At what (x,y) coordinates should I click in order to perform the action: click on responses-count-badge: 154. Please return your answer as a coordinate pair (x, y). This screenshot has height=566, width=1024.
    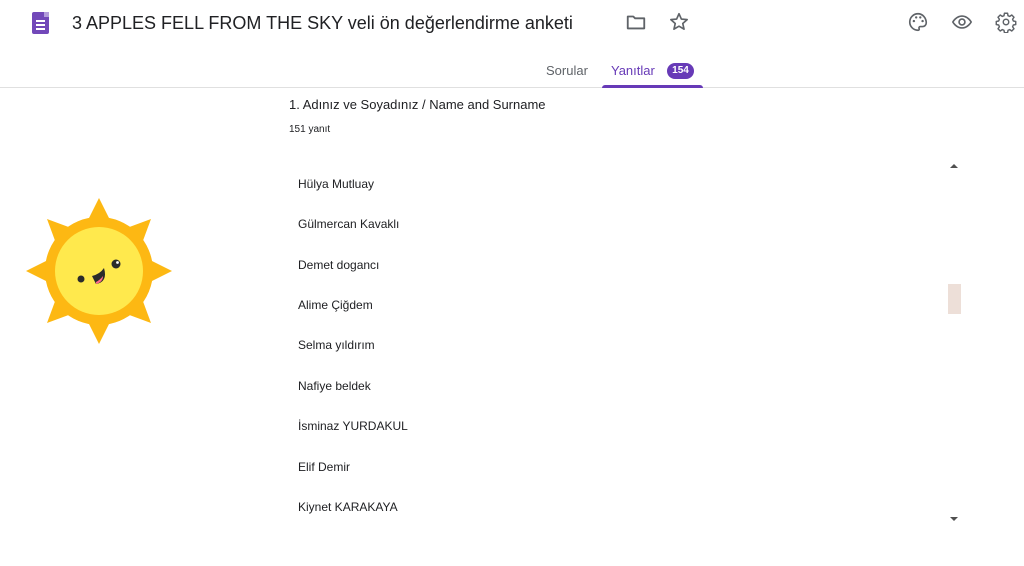
    Looking at the image, I should click on (680, 71).